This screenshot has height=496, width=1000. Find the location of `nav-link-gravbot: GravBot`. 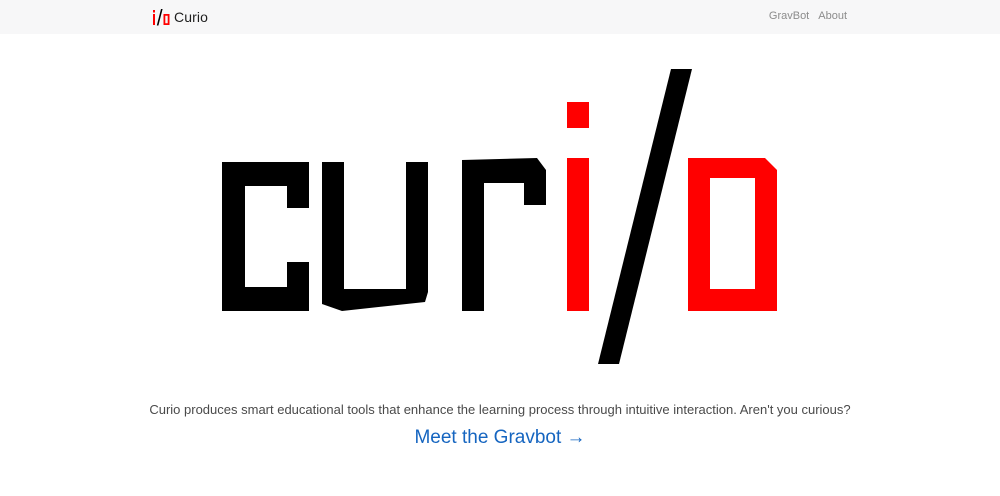

nav-link-gravbot: GravBot is located at coordinates (789, 16).